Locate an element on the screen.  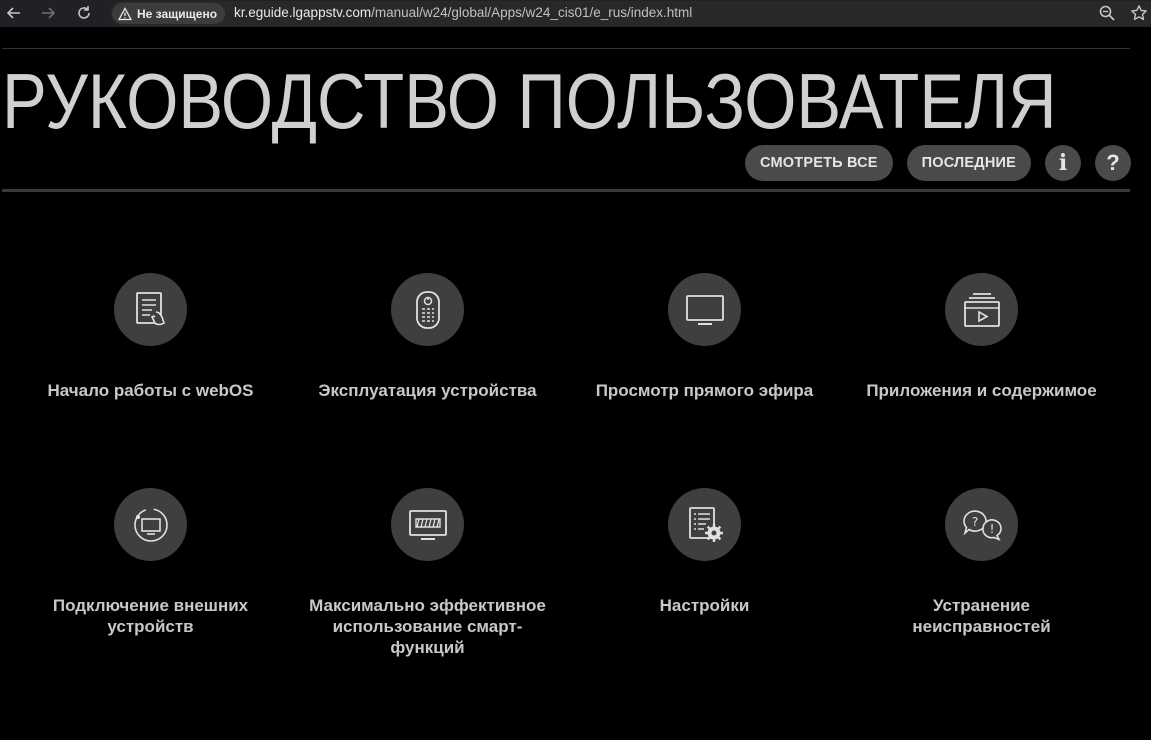
settings-document-icon is located at coordinates (704, 524).